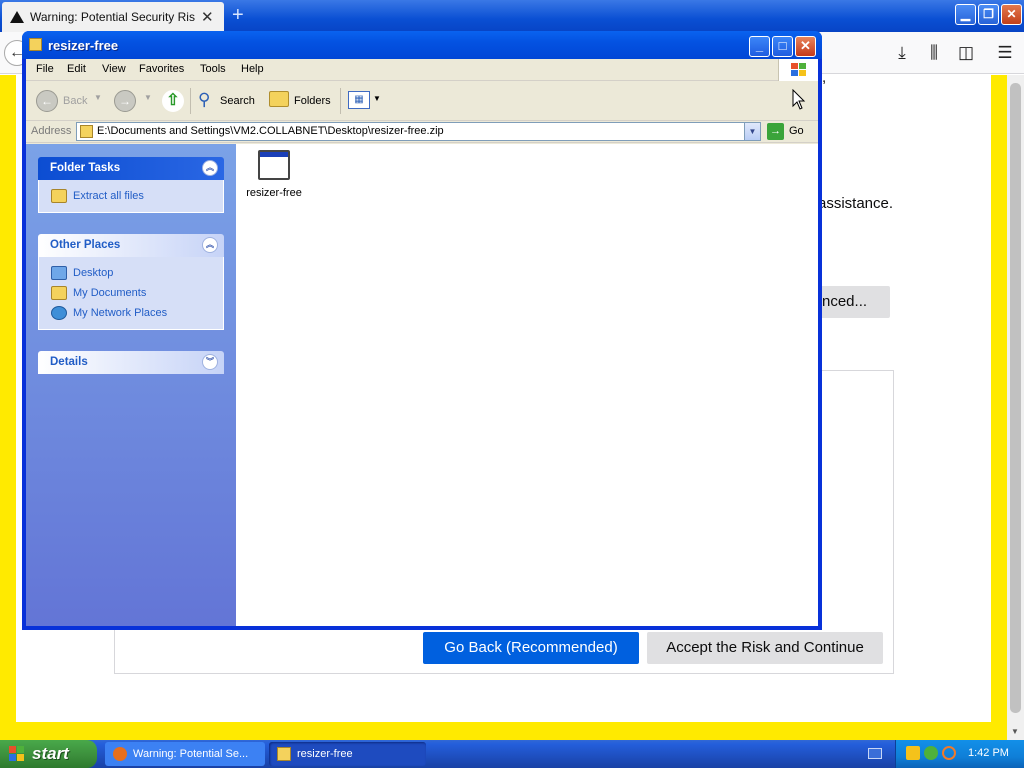 The width and height of the screenshot is (1024, 768). I want to click on folder-tasks-body: Extract all files, so click(131, 196).